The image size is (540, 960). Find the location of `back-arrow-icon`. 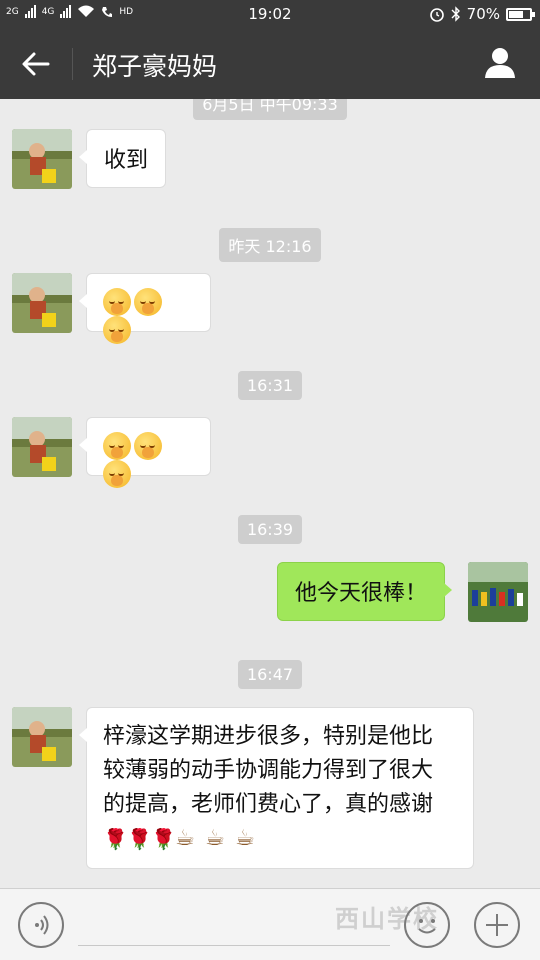

back-arrow-icon is located at coordinates (36, 64).